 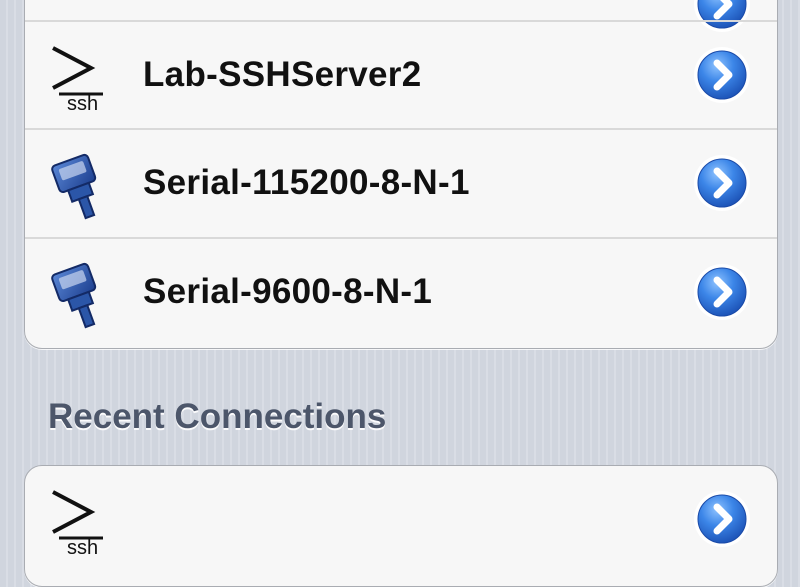 I want to click on connection-label: Serial-9600-8-N-1, so click(x=288, y=291).